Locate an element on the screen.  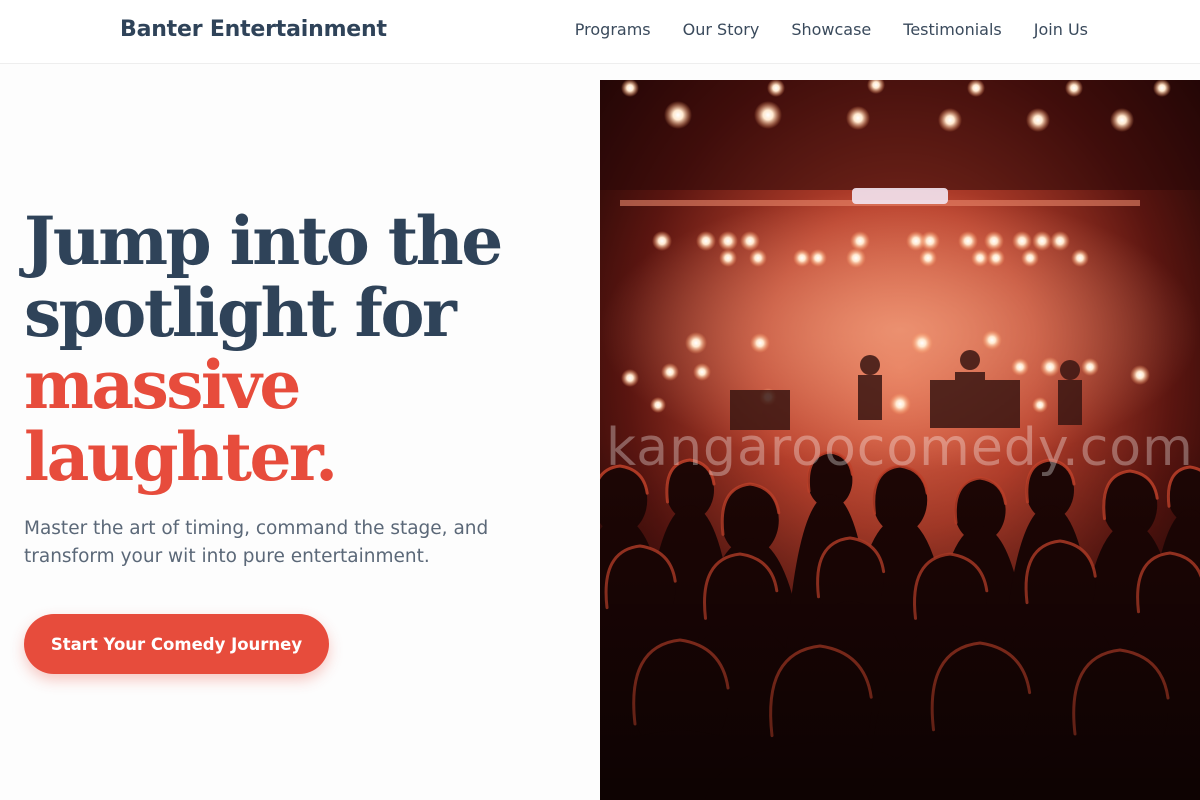
headline-line-1: Jump into the is located at coordinates (263, 241).